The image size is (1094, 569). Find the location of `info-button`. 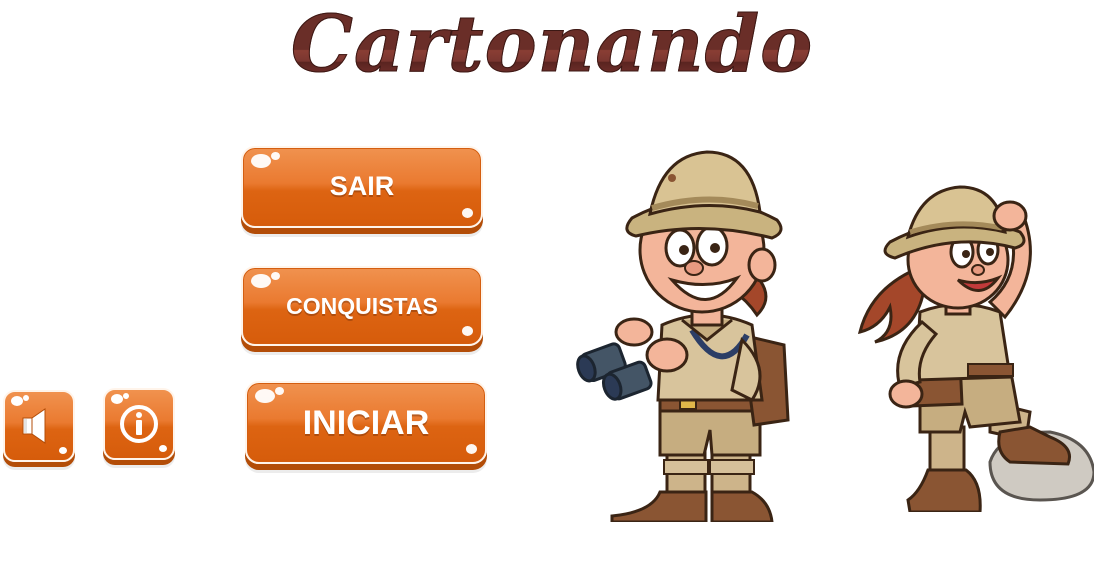

info-button is located at coordinates (139, 424).